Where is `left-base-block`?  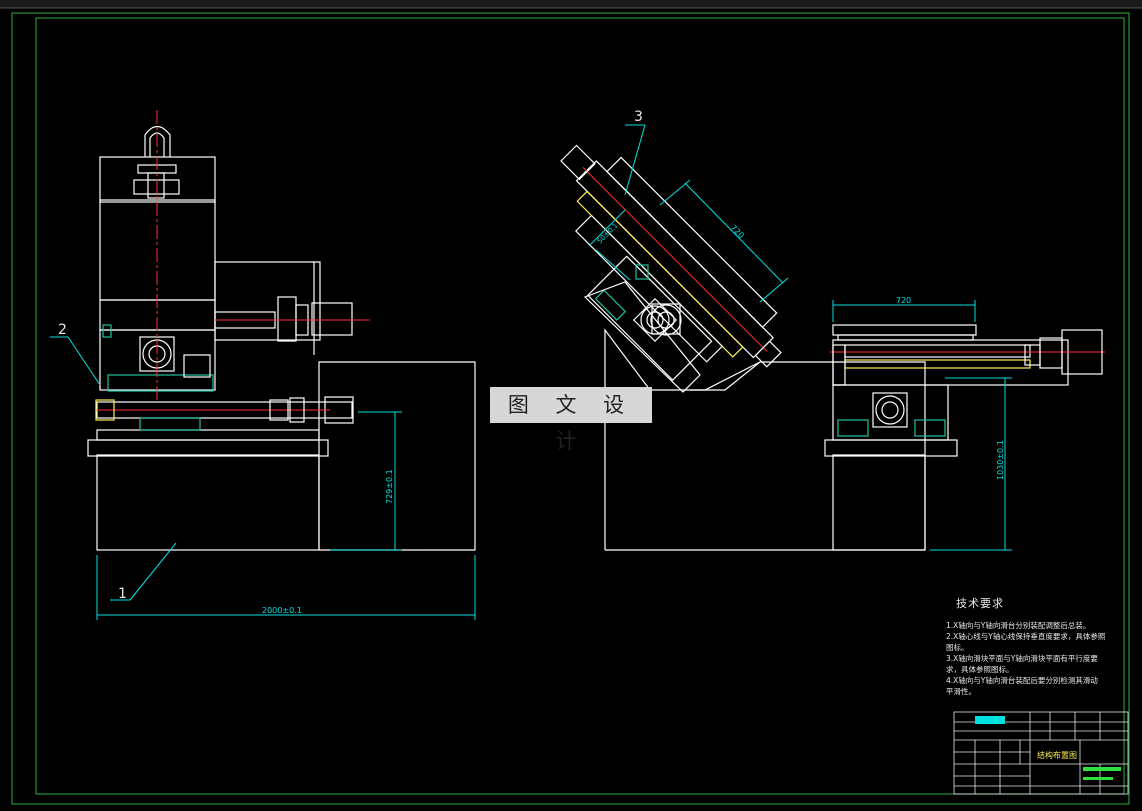
left-base-block is located at coordinates (208, 502).